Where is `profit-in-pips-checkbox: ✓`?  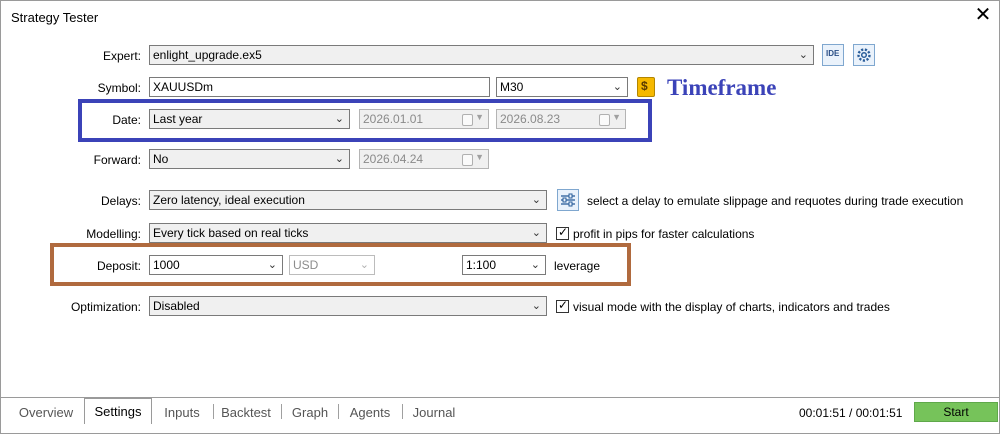 profit-in-pips-checkbox: ✓ is located at coordinates (562, 232).